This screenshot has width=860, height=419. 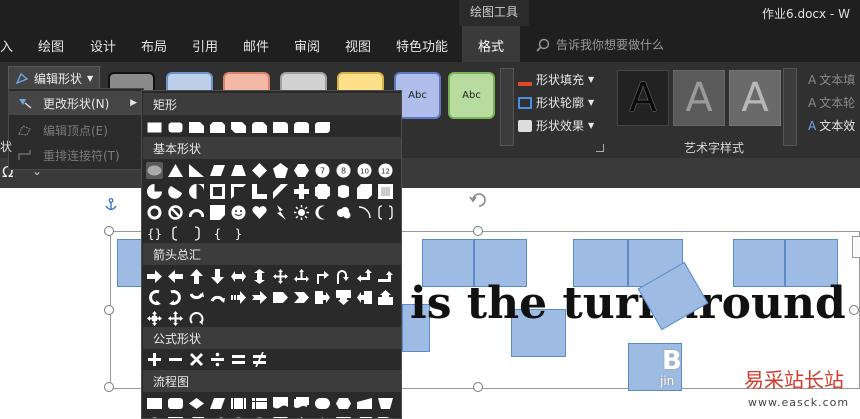 I want to click on down-arrow-icon, so click(x=217, y=276).